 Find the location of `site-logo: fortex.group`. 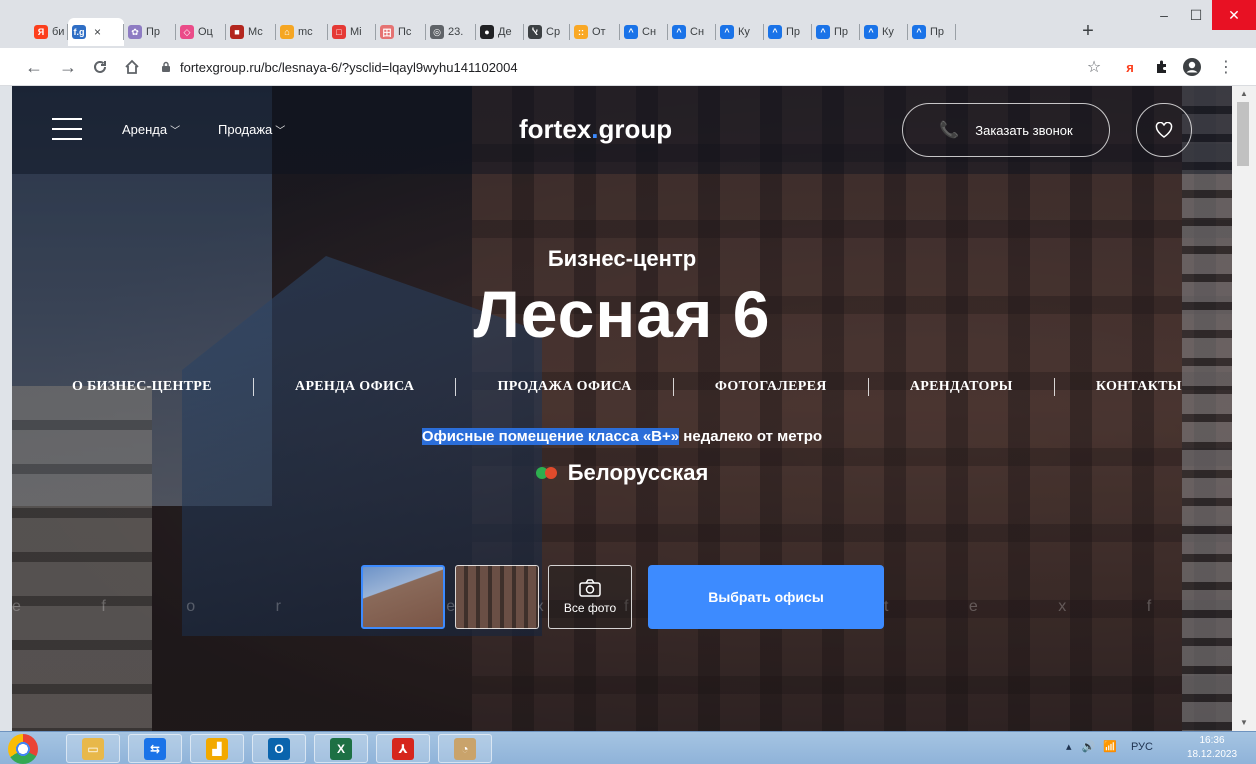

site-logo: fortex.group is located at coordinates (595, 129).